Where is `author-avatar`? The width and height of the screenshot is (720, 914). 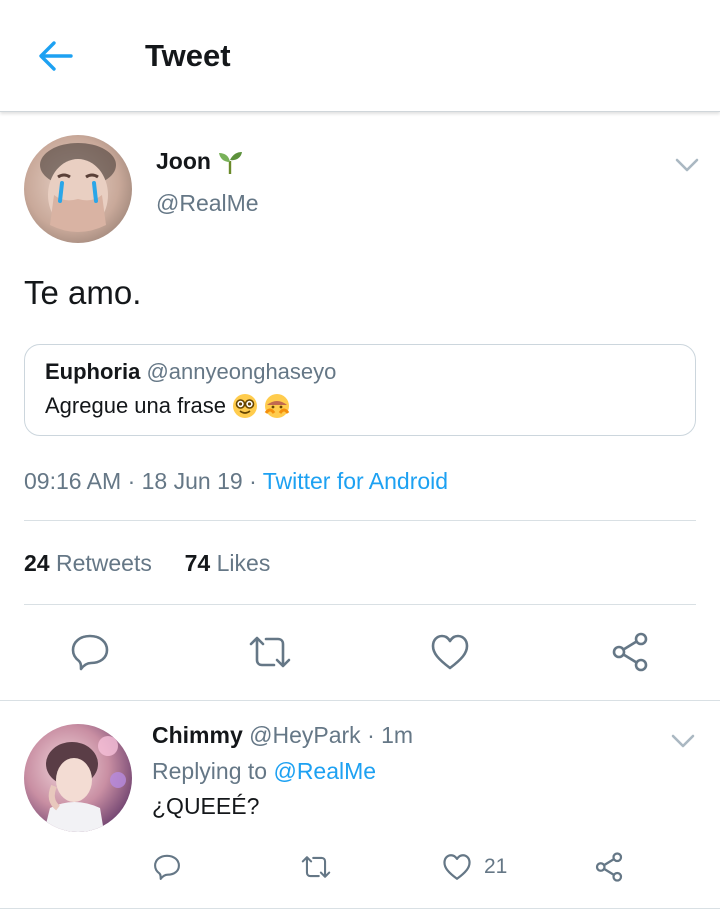 author-avatar is located at coordinates (78, 189).